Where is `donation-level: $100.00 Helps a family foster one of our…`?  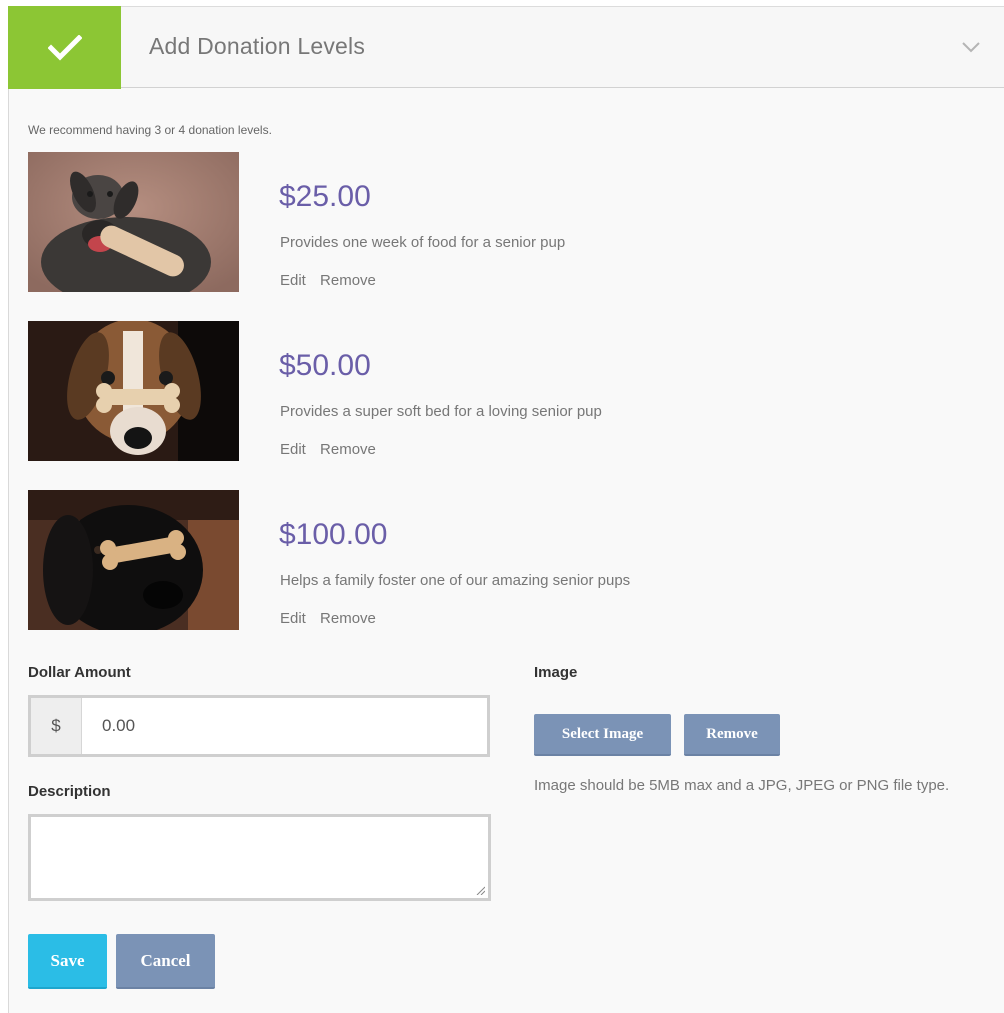
donation-level: $100.00 Helps a family foster one of our… is located at coordinates (508, 560).